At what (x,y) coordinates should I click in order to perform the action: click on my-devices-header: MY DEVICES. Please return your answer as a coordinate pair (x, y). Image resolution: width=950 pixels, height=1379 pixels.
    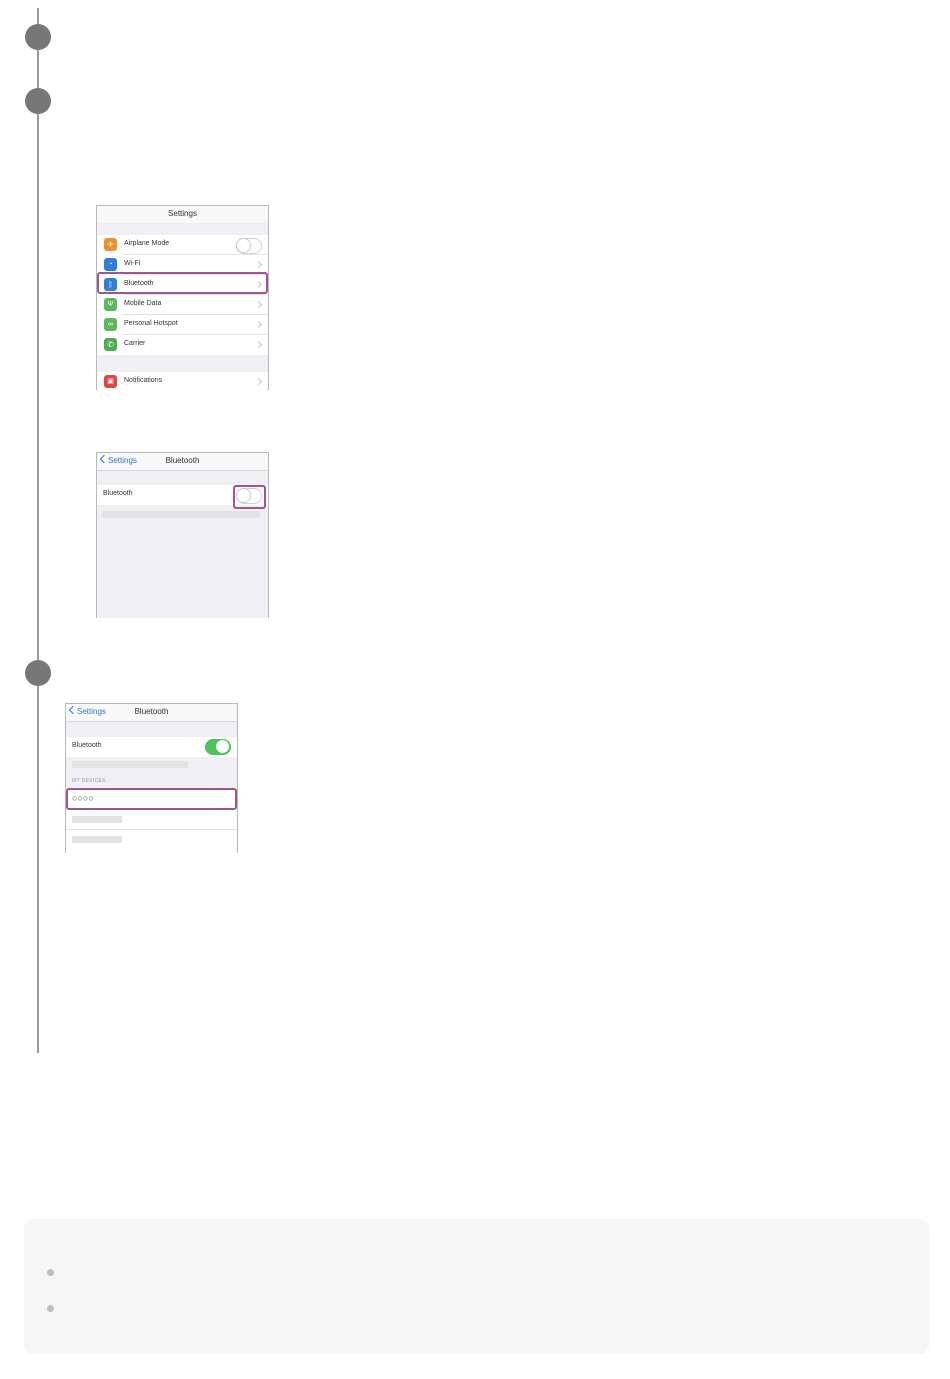
    Looking at the image, I should click on (89, 781).